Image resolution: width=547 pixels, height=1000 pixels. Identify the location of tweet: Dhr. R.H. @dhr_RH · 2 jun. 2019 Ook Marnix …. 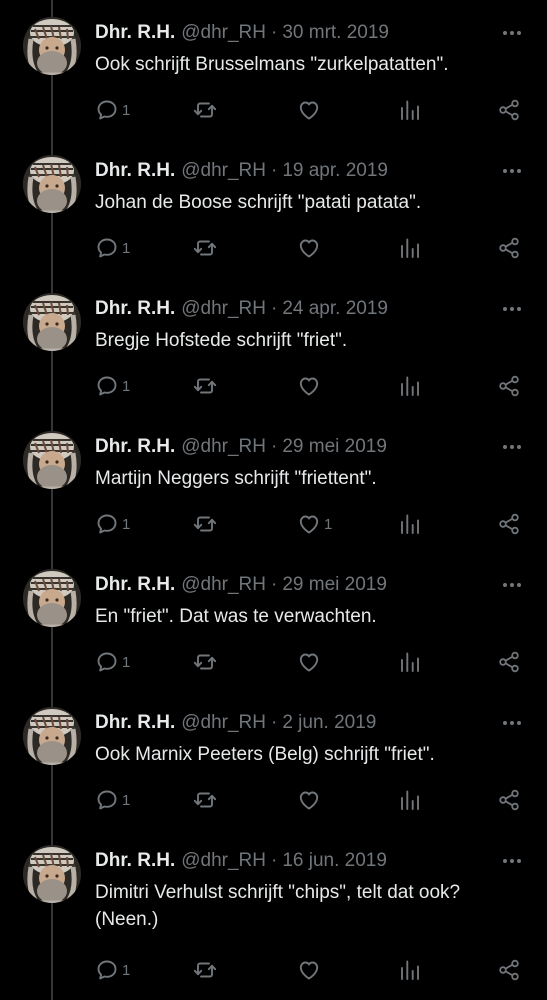
(273, 759).